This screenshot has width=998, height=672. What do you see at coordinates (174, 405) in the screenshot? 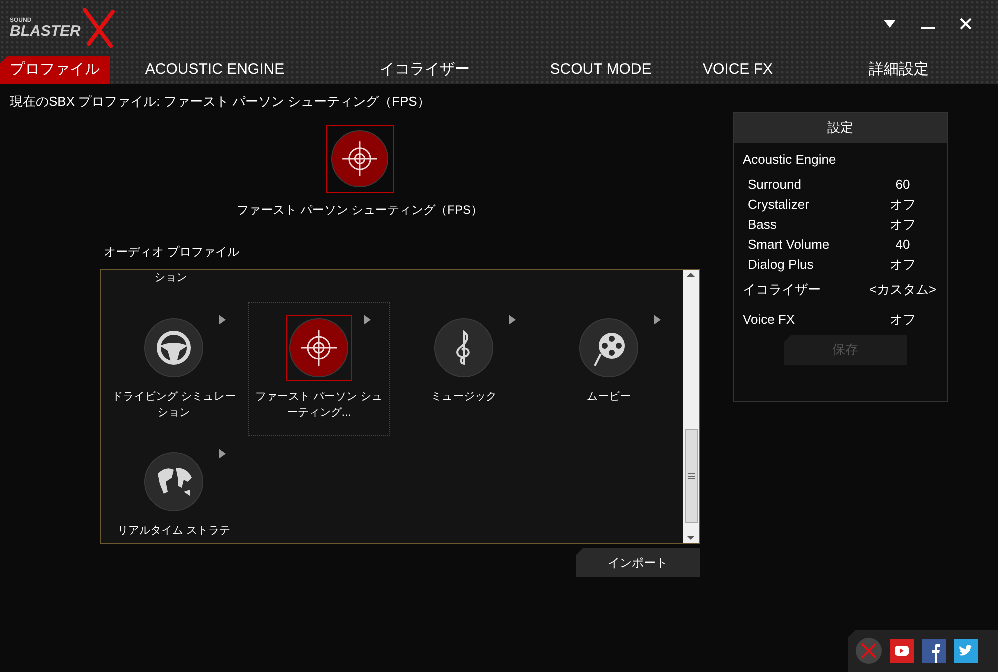
I see `profile-label: ドライビング シミュレーション` at bounding box center [174, 405].